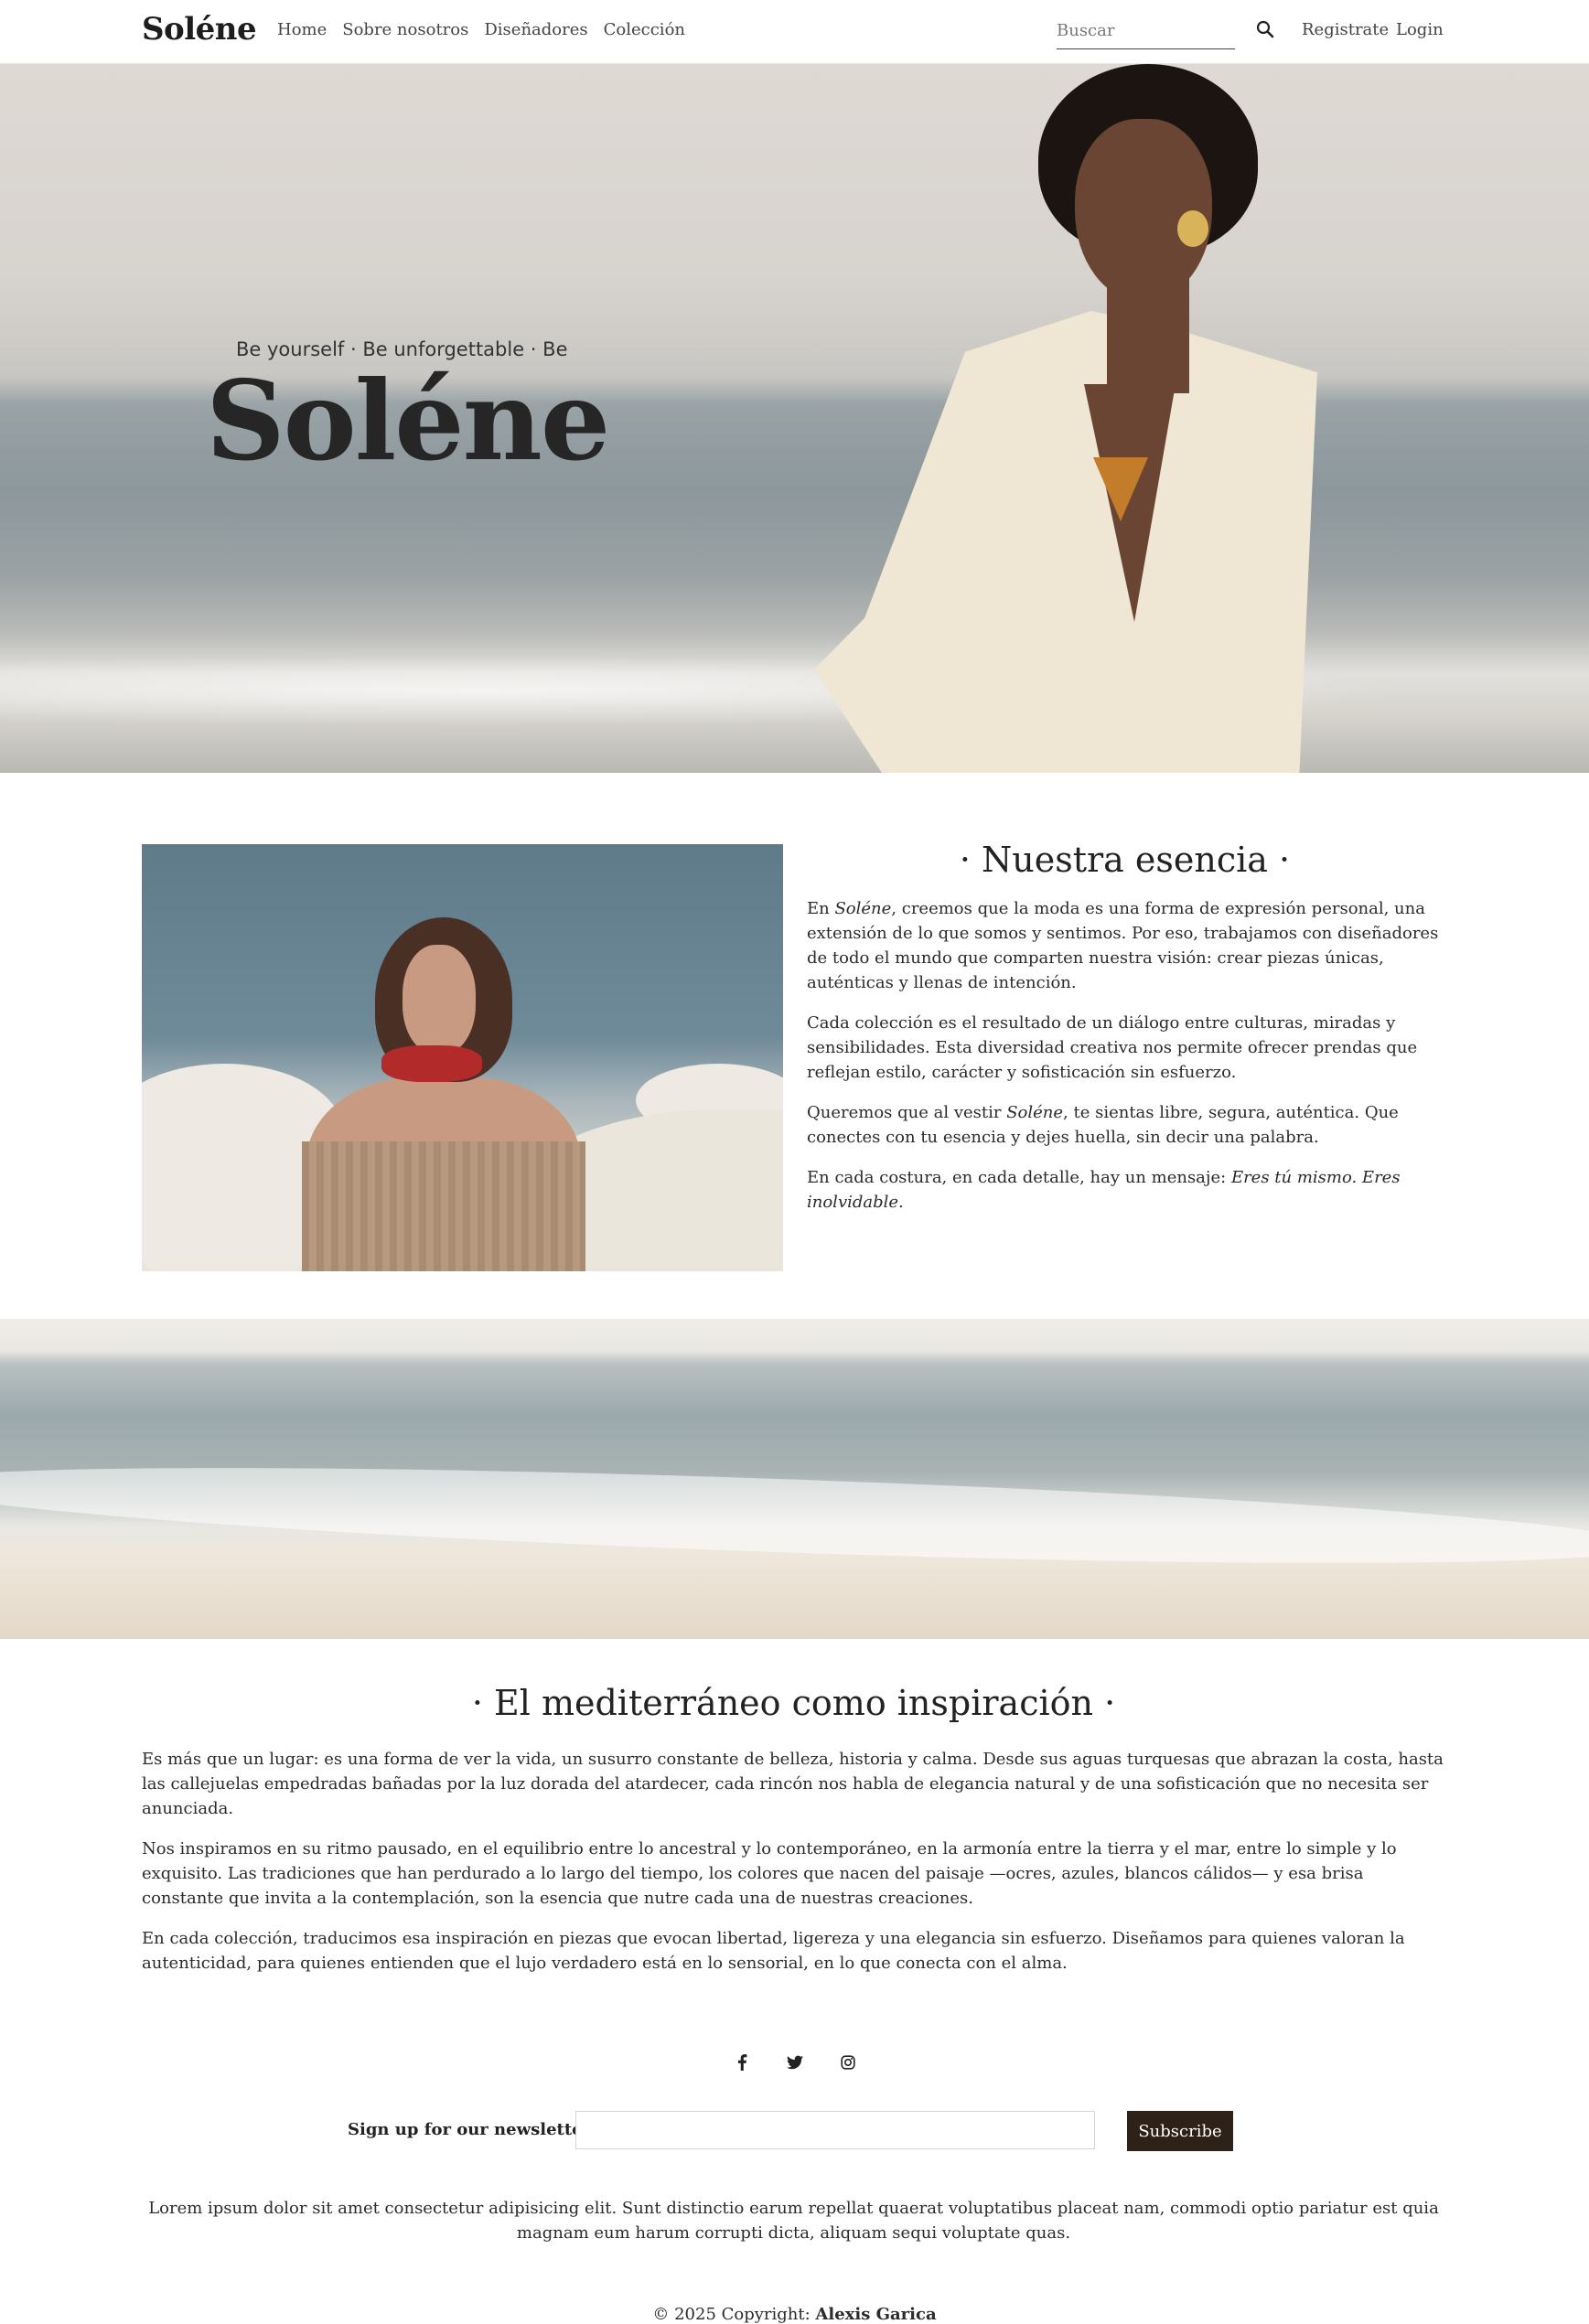 The width and height of the screenshot is (1589, 2324). Describe the element at coordinates (1180, 2131) in the screenshot. I see `subscribe-button: Subscribe` at that location.